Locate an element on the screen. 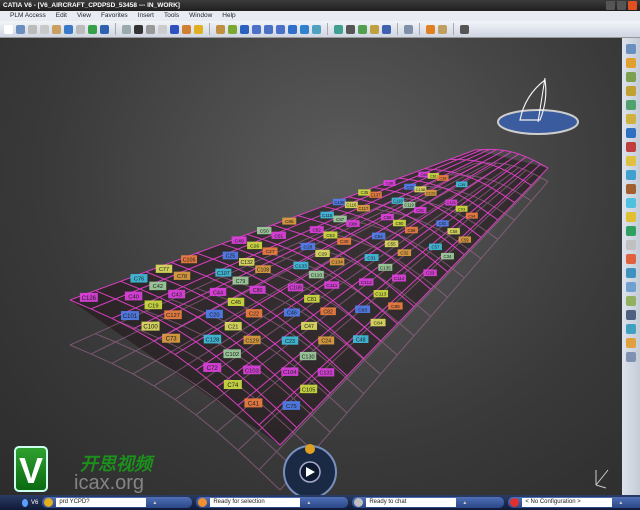  point-label: C90 is located at coordinates (399, 223).